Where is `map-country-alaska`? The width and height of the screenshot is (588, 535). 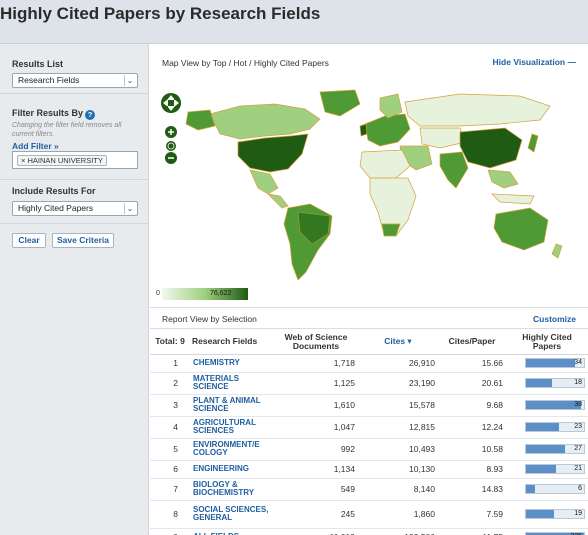
map-country-alaska is located at coordinates (200, 120).